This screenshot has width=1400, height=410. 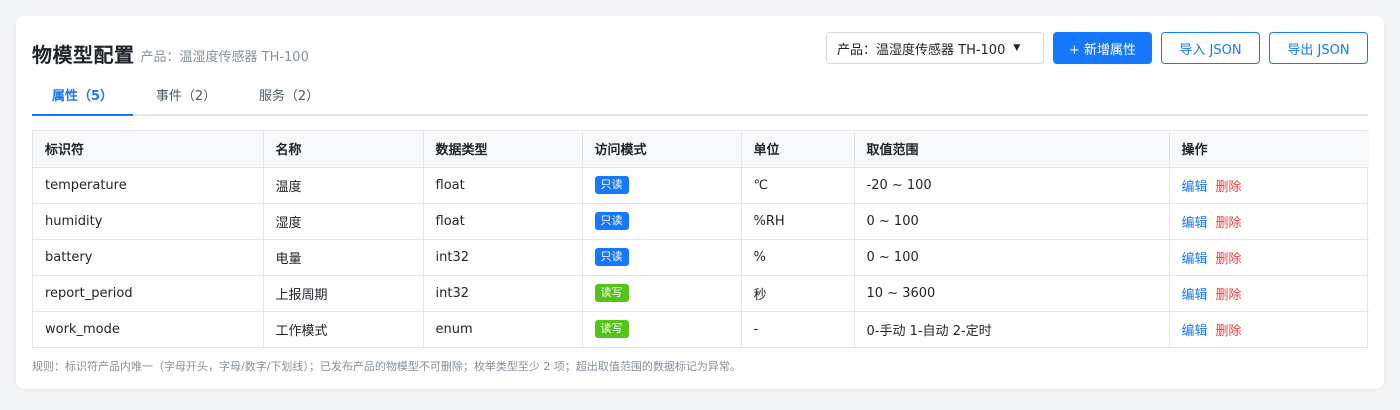 I want to click on table-row: humidity 湿度 float 只读 %RH 0 ~ 100 编辑 删除, so click(x=701, y=221).